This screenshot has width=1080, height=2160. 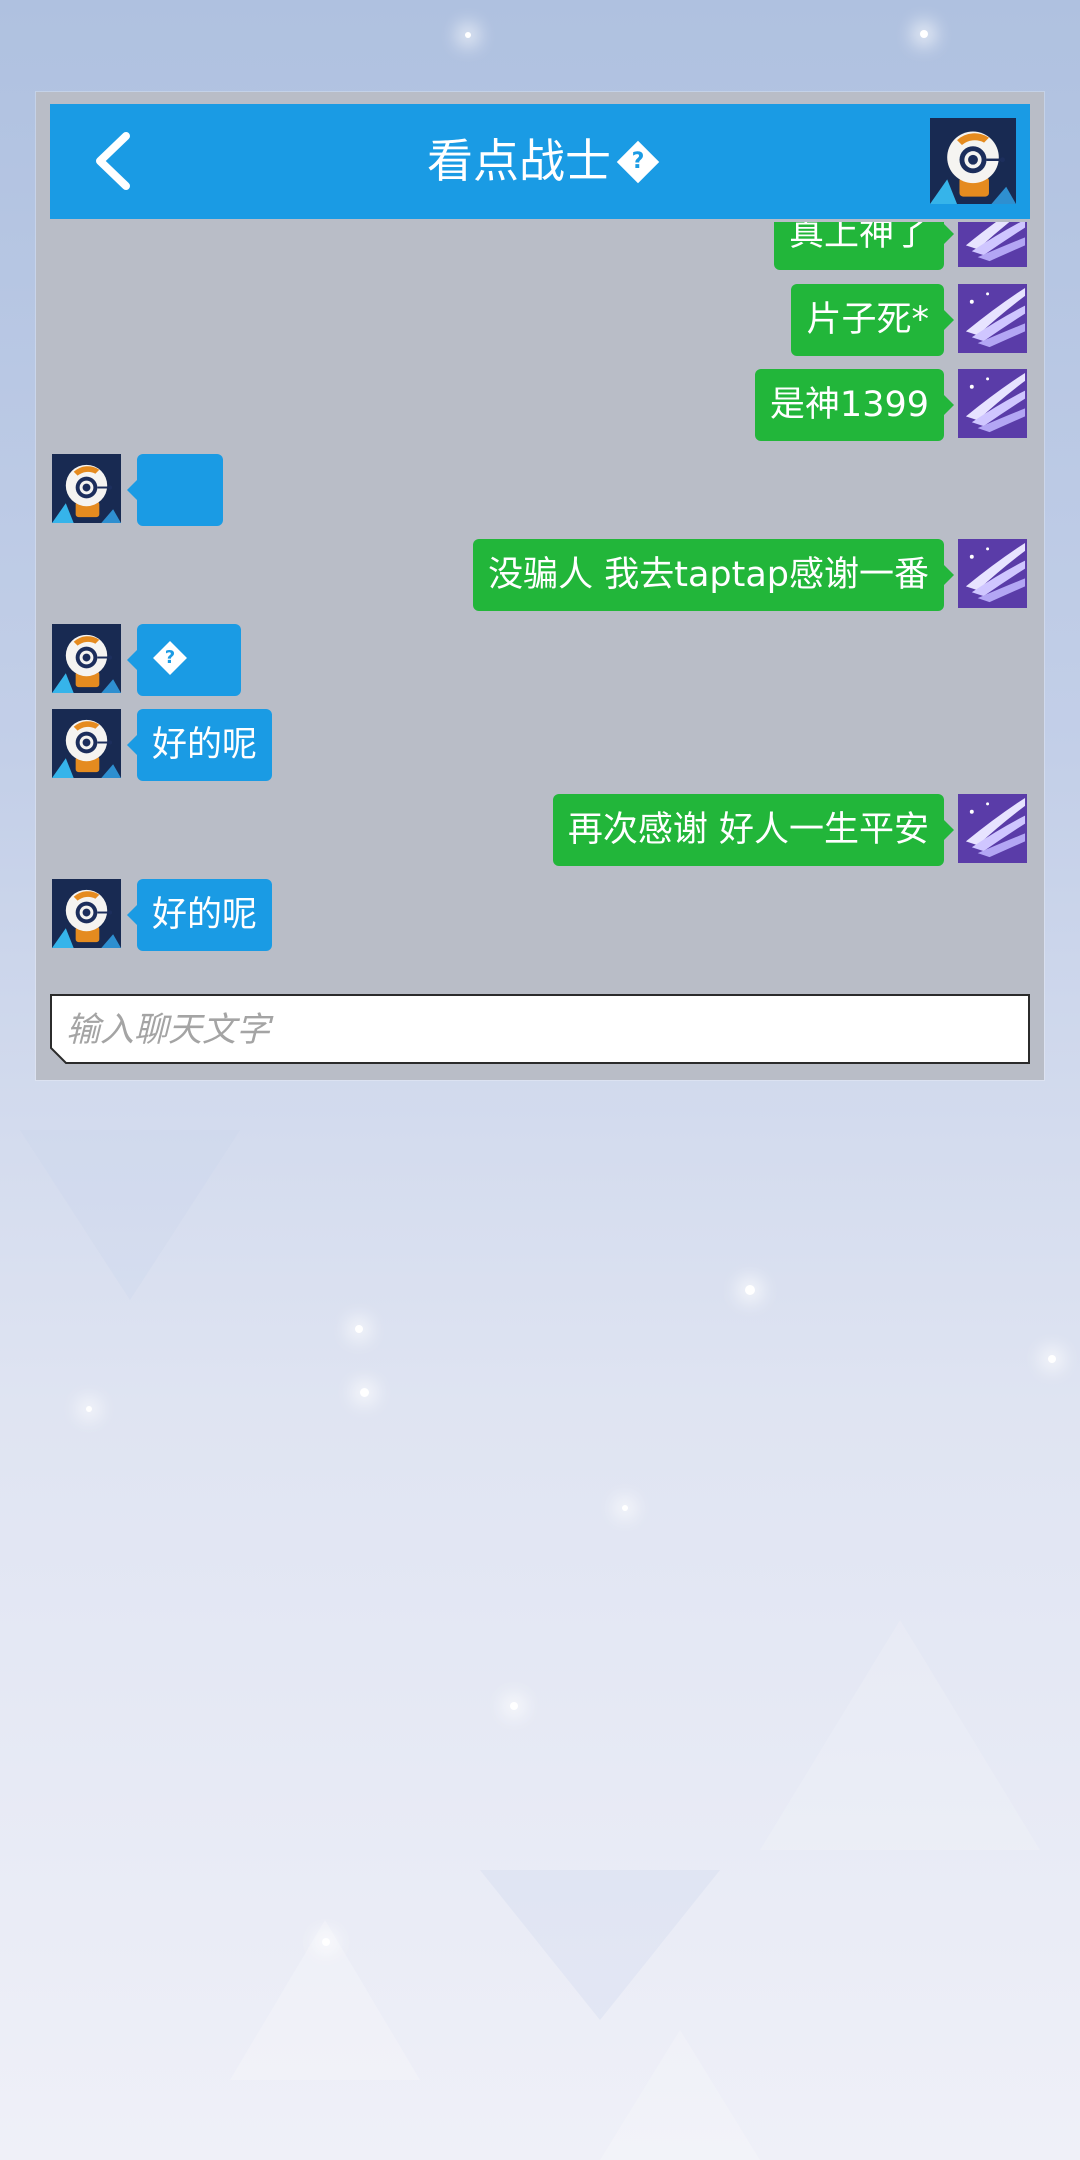 I want to click on message-row, so click(x=540, y=490).